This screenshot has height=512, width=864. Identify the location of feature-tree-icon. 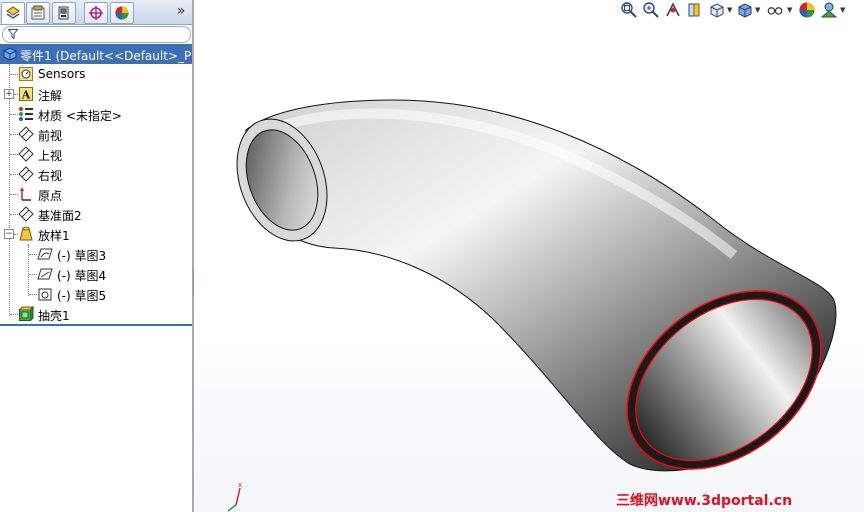
(13, 12).